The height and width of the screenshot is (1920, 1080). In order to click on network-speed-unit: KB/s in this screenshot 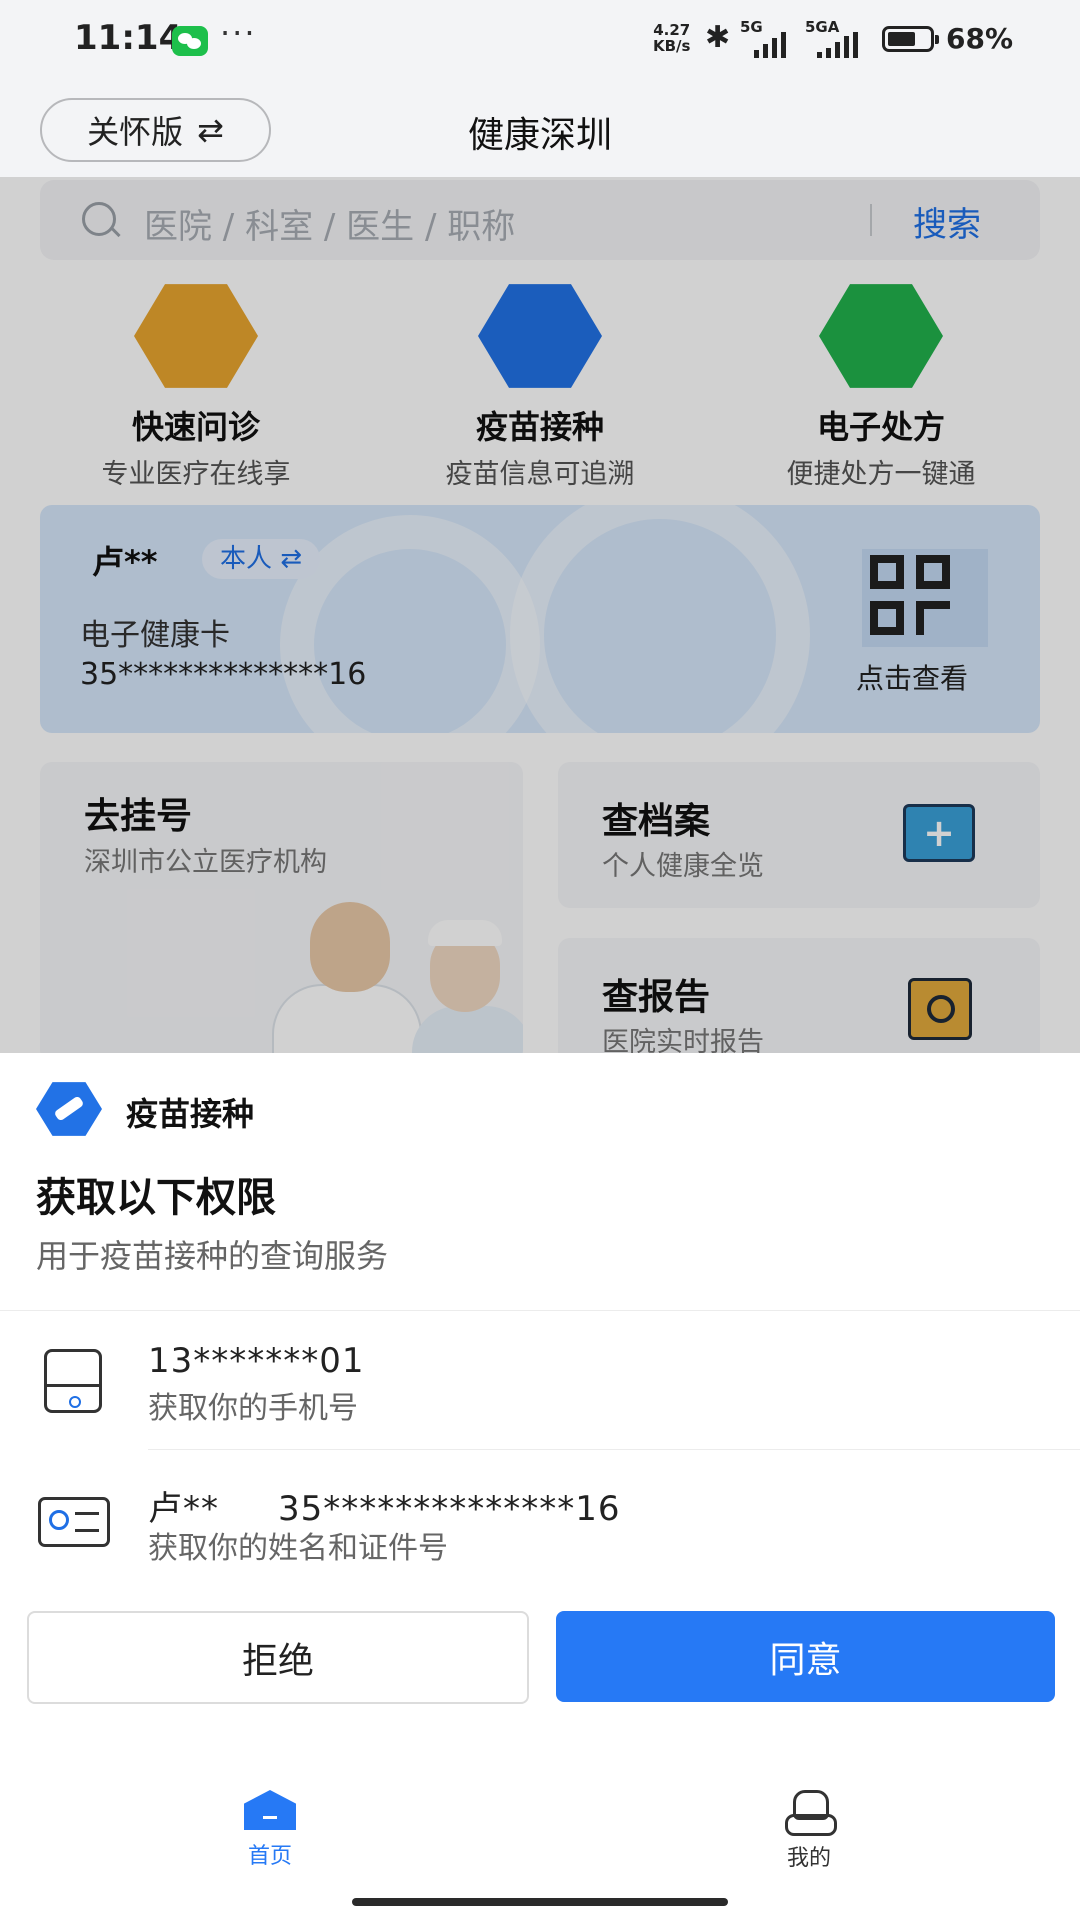, I will do `click(672, 46)`.